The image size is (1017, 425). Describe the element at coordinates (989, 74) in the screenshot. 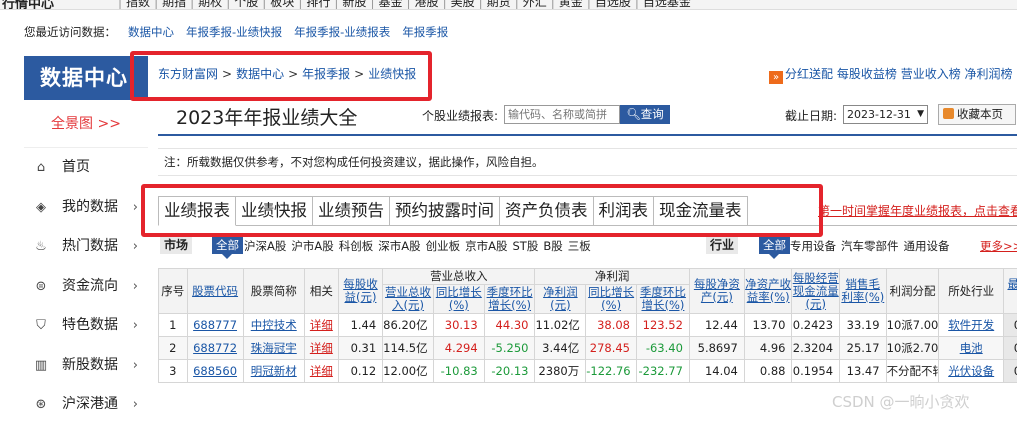

I see `quick-link-profit: 净利润榜` at that location.